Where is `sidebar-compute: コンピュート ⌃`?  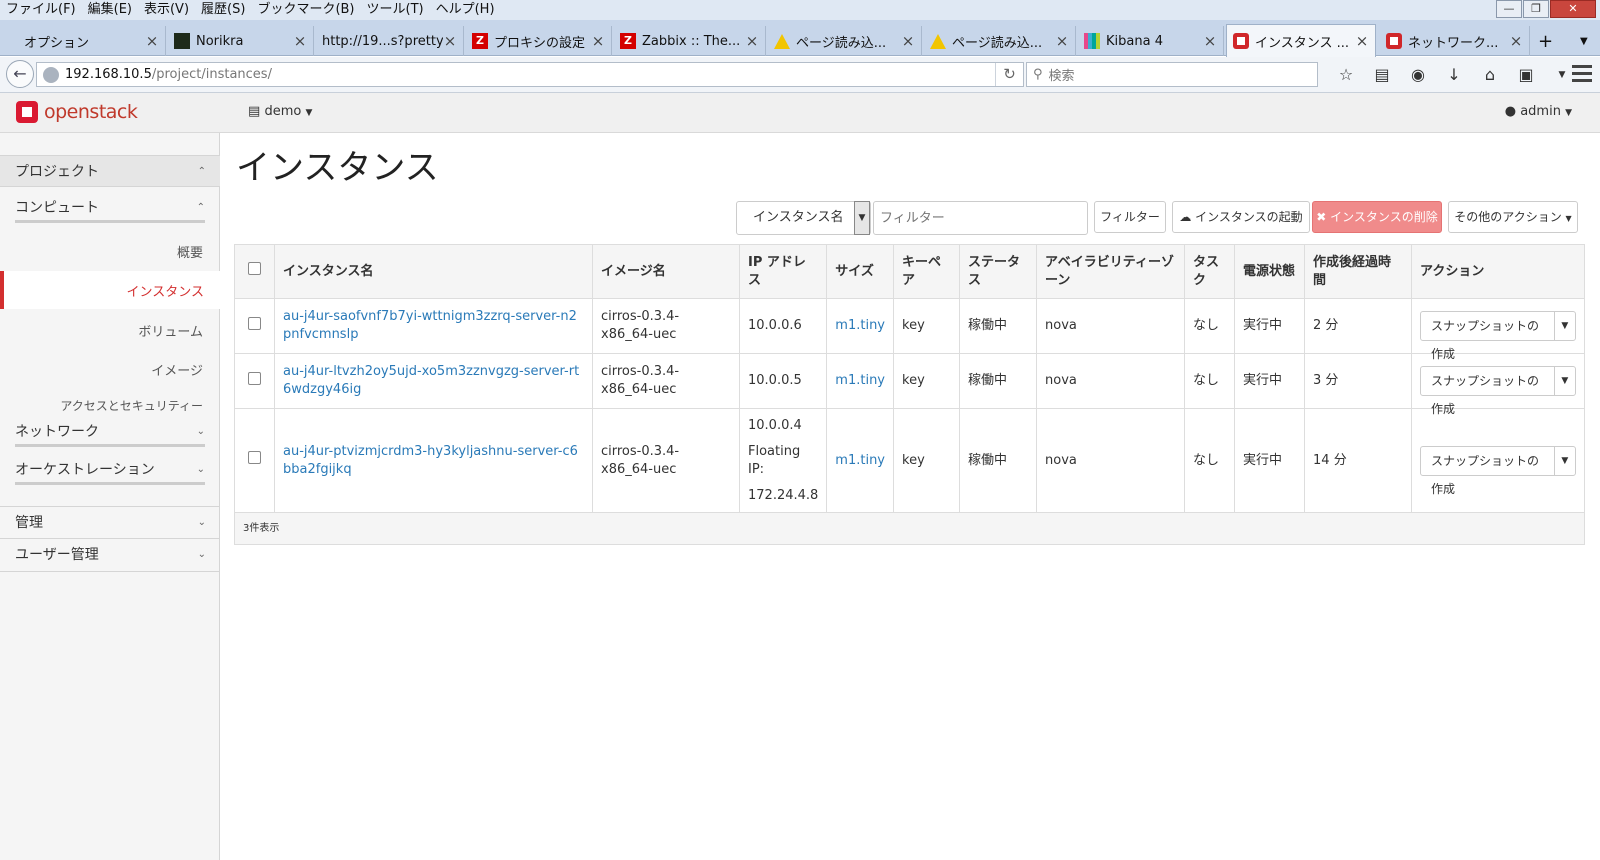 sidebar-compute: コンピュート ⌃ is located at coordinates (110, 208).